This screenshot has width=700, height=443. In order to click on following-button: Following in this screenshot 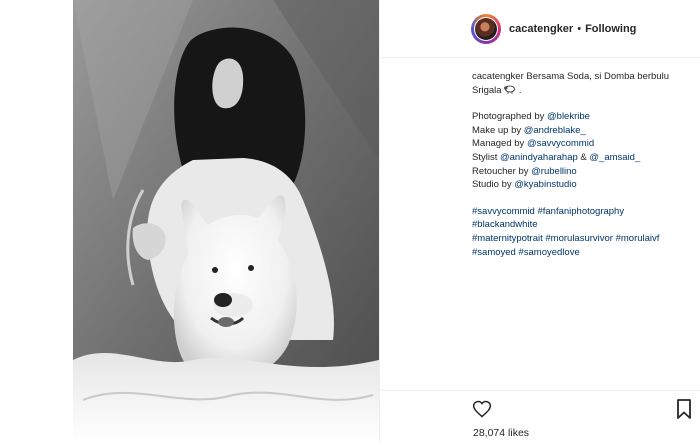, I will do `click(610, 29)`.